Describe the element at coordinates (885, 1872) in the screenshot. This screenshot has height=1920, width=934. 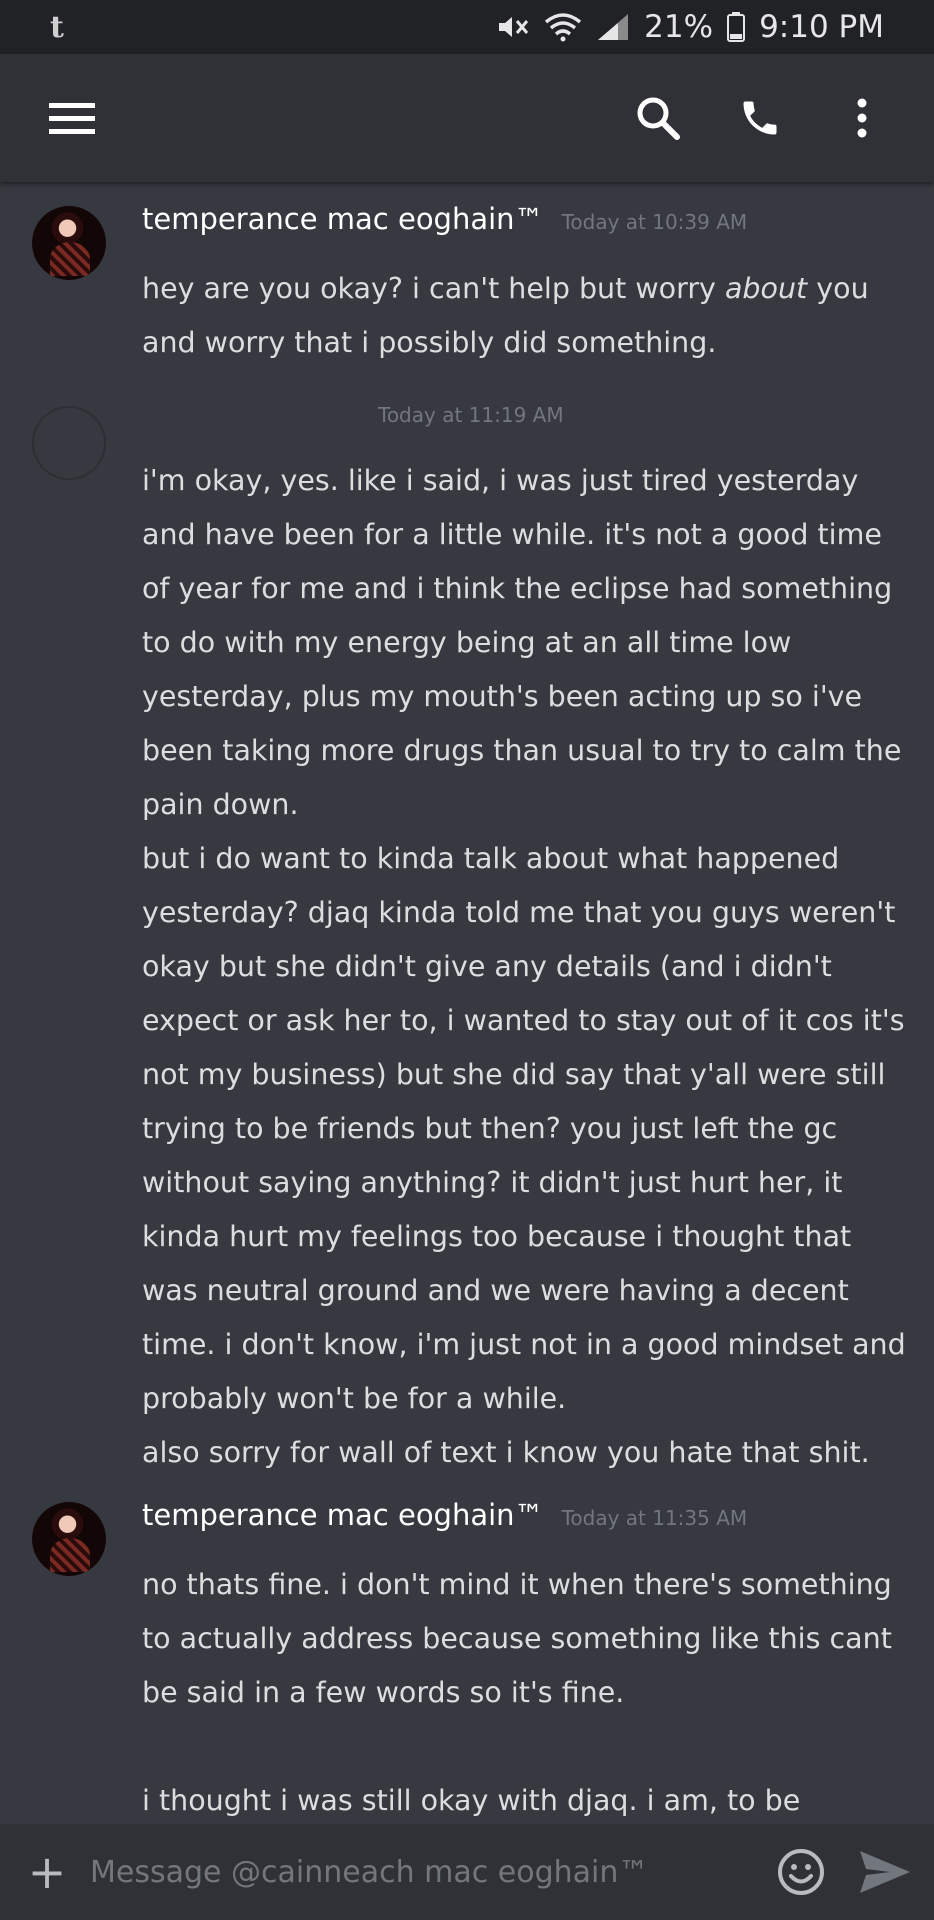
I see `send-icon` at that location.